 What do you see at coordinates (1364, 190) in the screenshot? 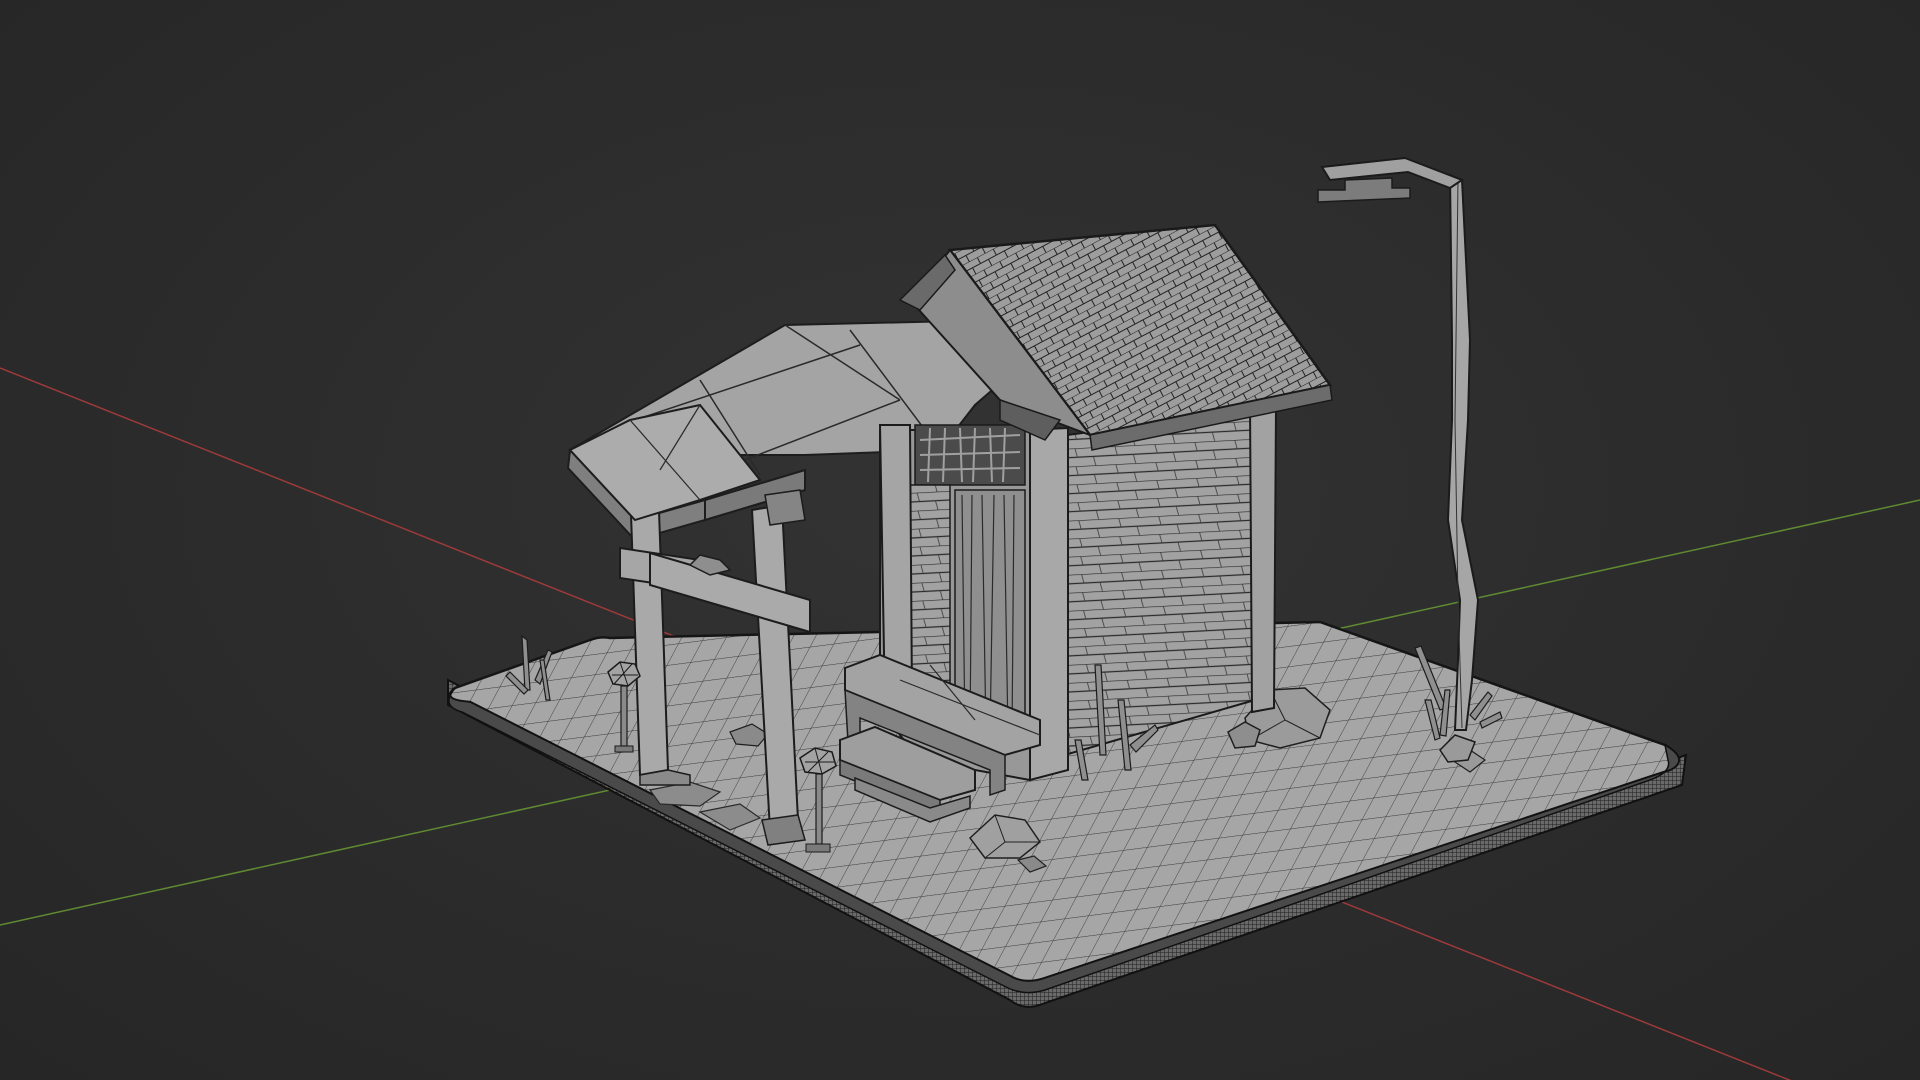
I see `lamp-head` at bounding box center [1364, 190].